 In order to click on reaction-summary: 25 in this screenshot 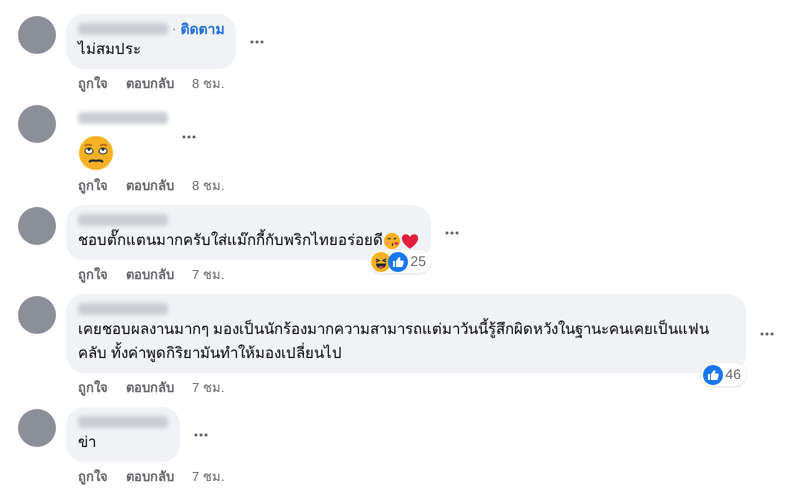, I will do `click(400, 261)`.